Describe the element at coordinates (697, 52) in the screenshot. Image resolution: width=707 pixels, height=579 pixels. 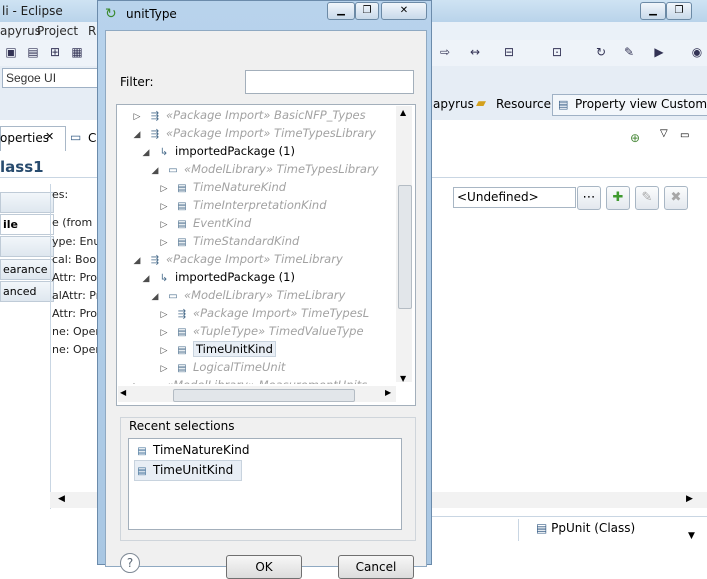
I see `globe-icon: ◉` at that location.